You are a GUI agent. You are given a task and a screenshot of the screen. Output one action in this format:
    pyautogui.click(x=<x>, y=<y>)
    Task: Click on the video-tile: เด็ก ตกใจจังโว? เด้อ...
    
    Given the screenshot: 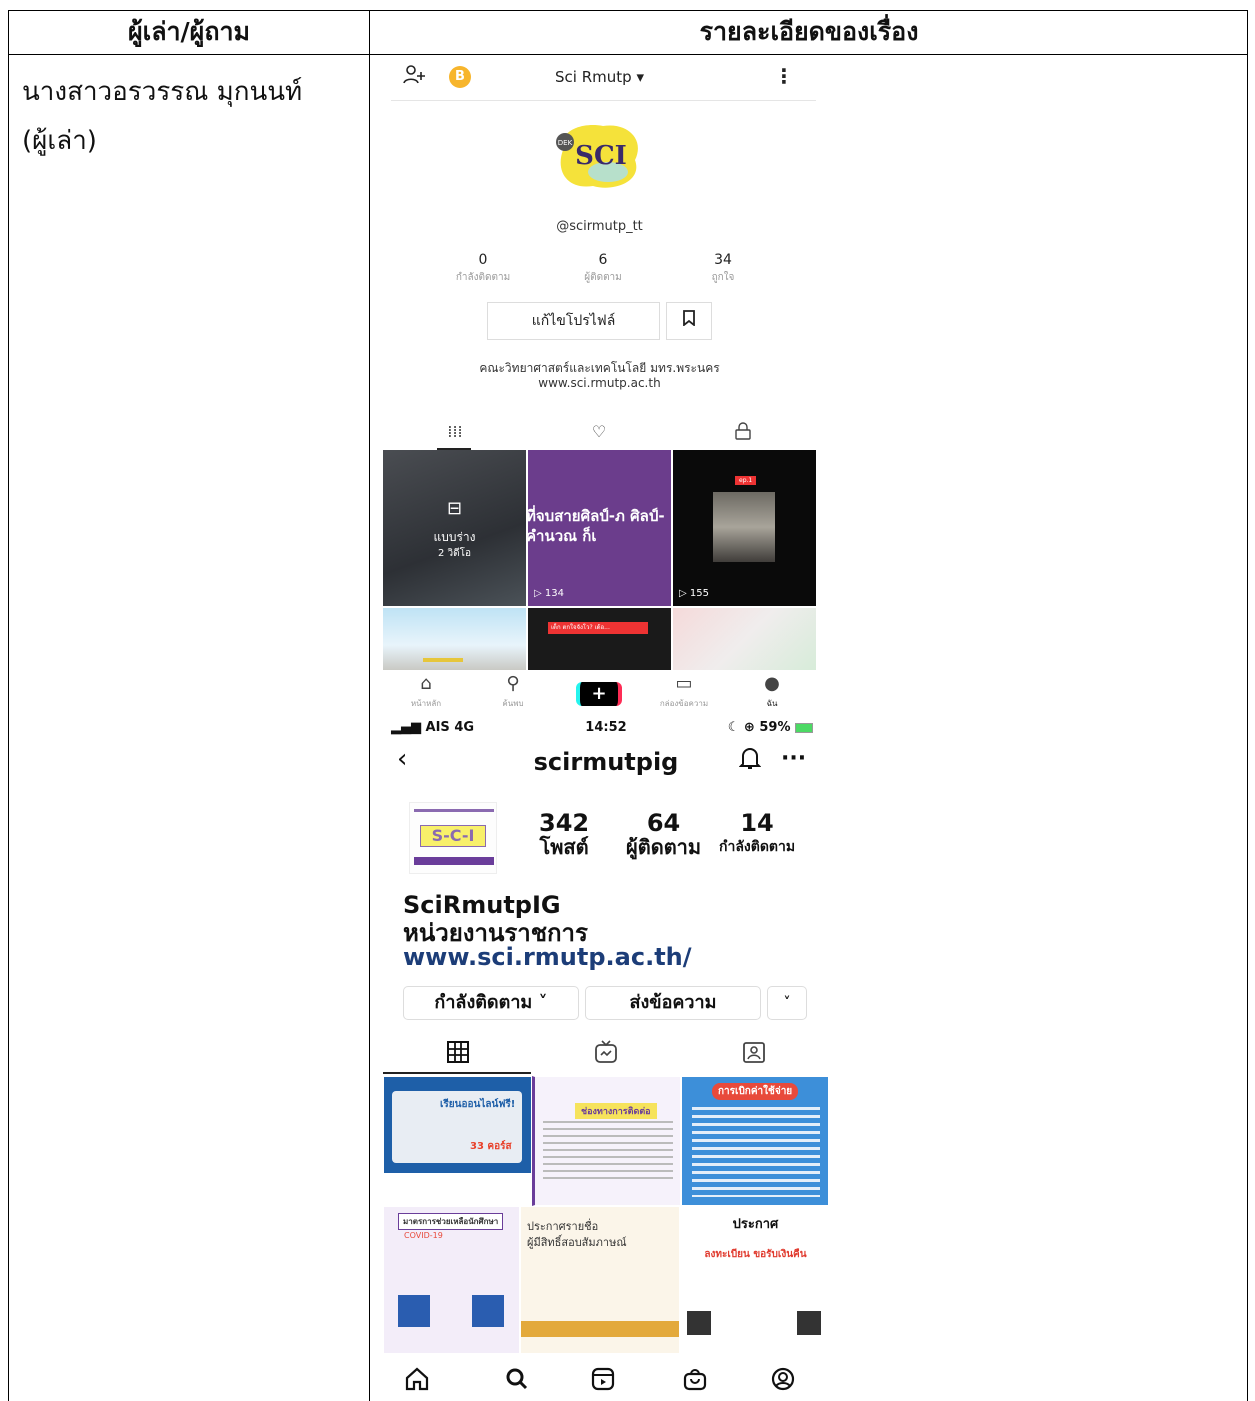 What is the action you would take?
    pyautogui.click(x=599, y=639)
    